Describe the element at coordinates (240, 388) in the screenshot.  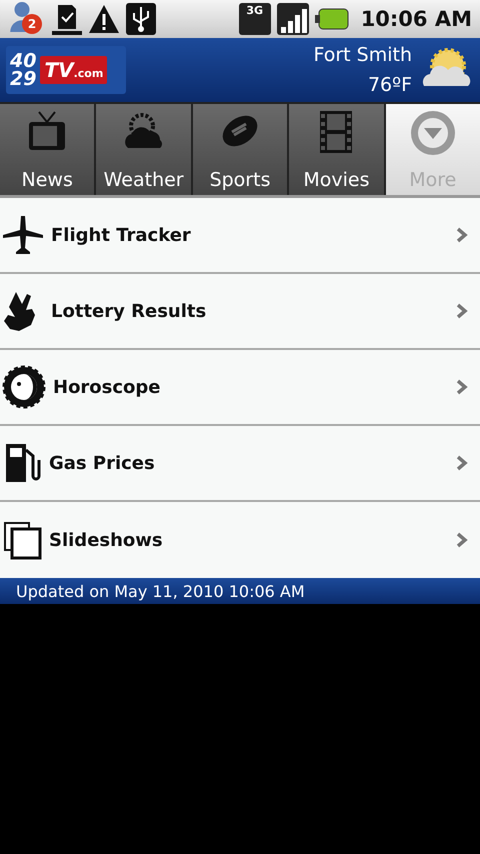
I see `menu-item: Horoscope` at that location.